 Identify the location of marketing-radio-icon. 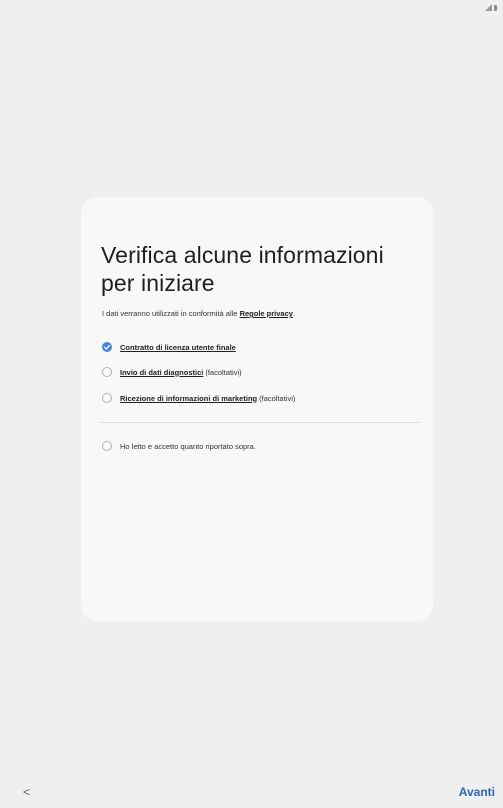
(107, 398).